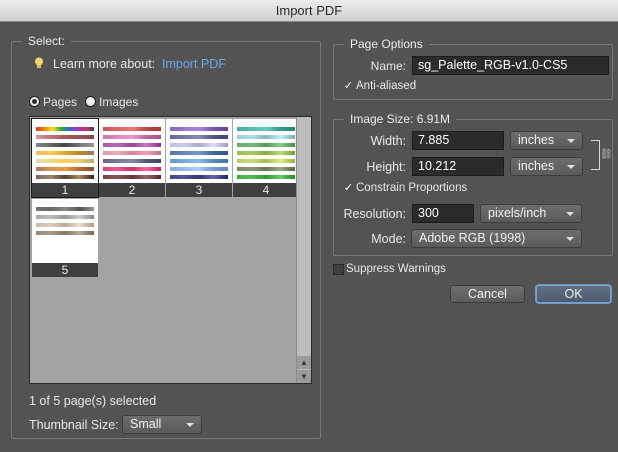 The width and height of the screenshot is (618, 452). Describe the element at coordinates (536, 140) in the screenshot. I see `width-unit-value: inches` at that location.